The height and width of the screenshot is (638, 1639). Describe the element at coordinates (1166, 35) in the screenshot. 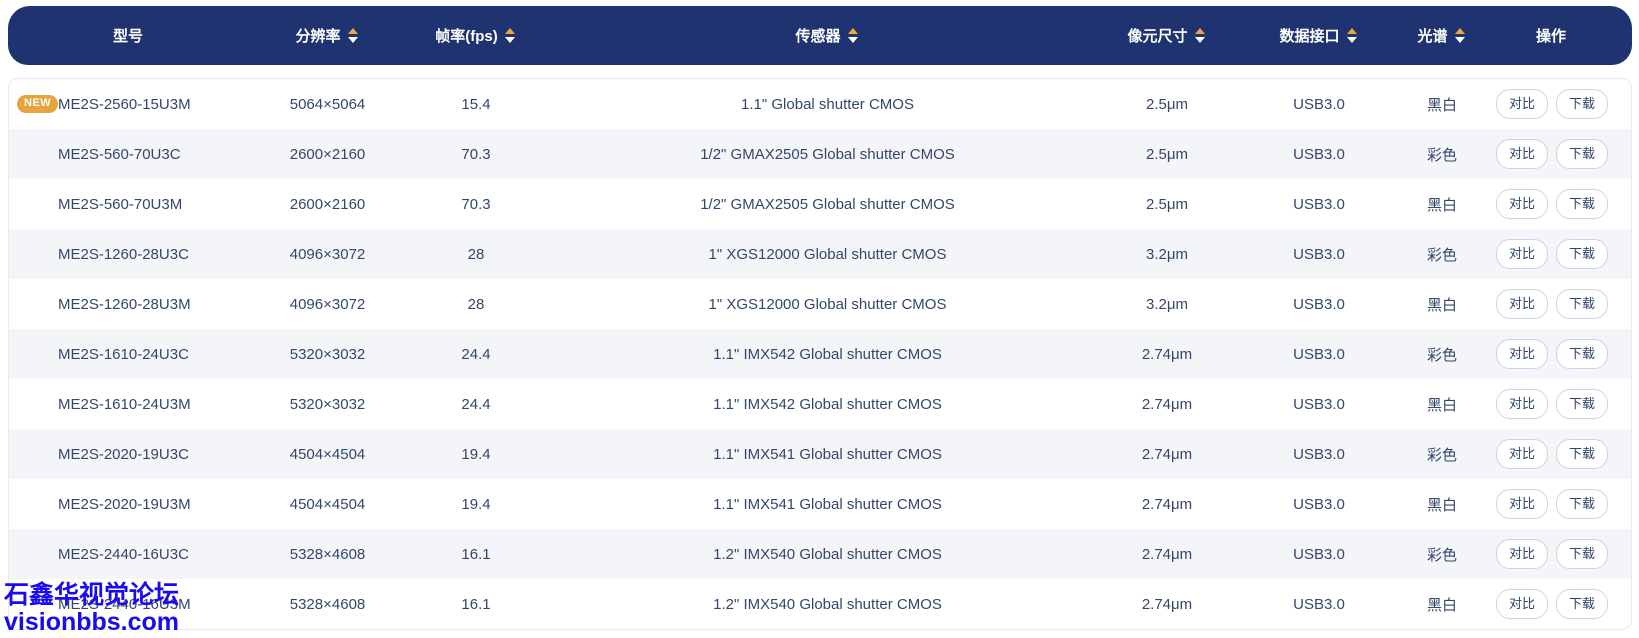

I see `column-header-pixel_size: 像元尺寸` at that location.